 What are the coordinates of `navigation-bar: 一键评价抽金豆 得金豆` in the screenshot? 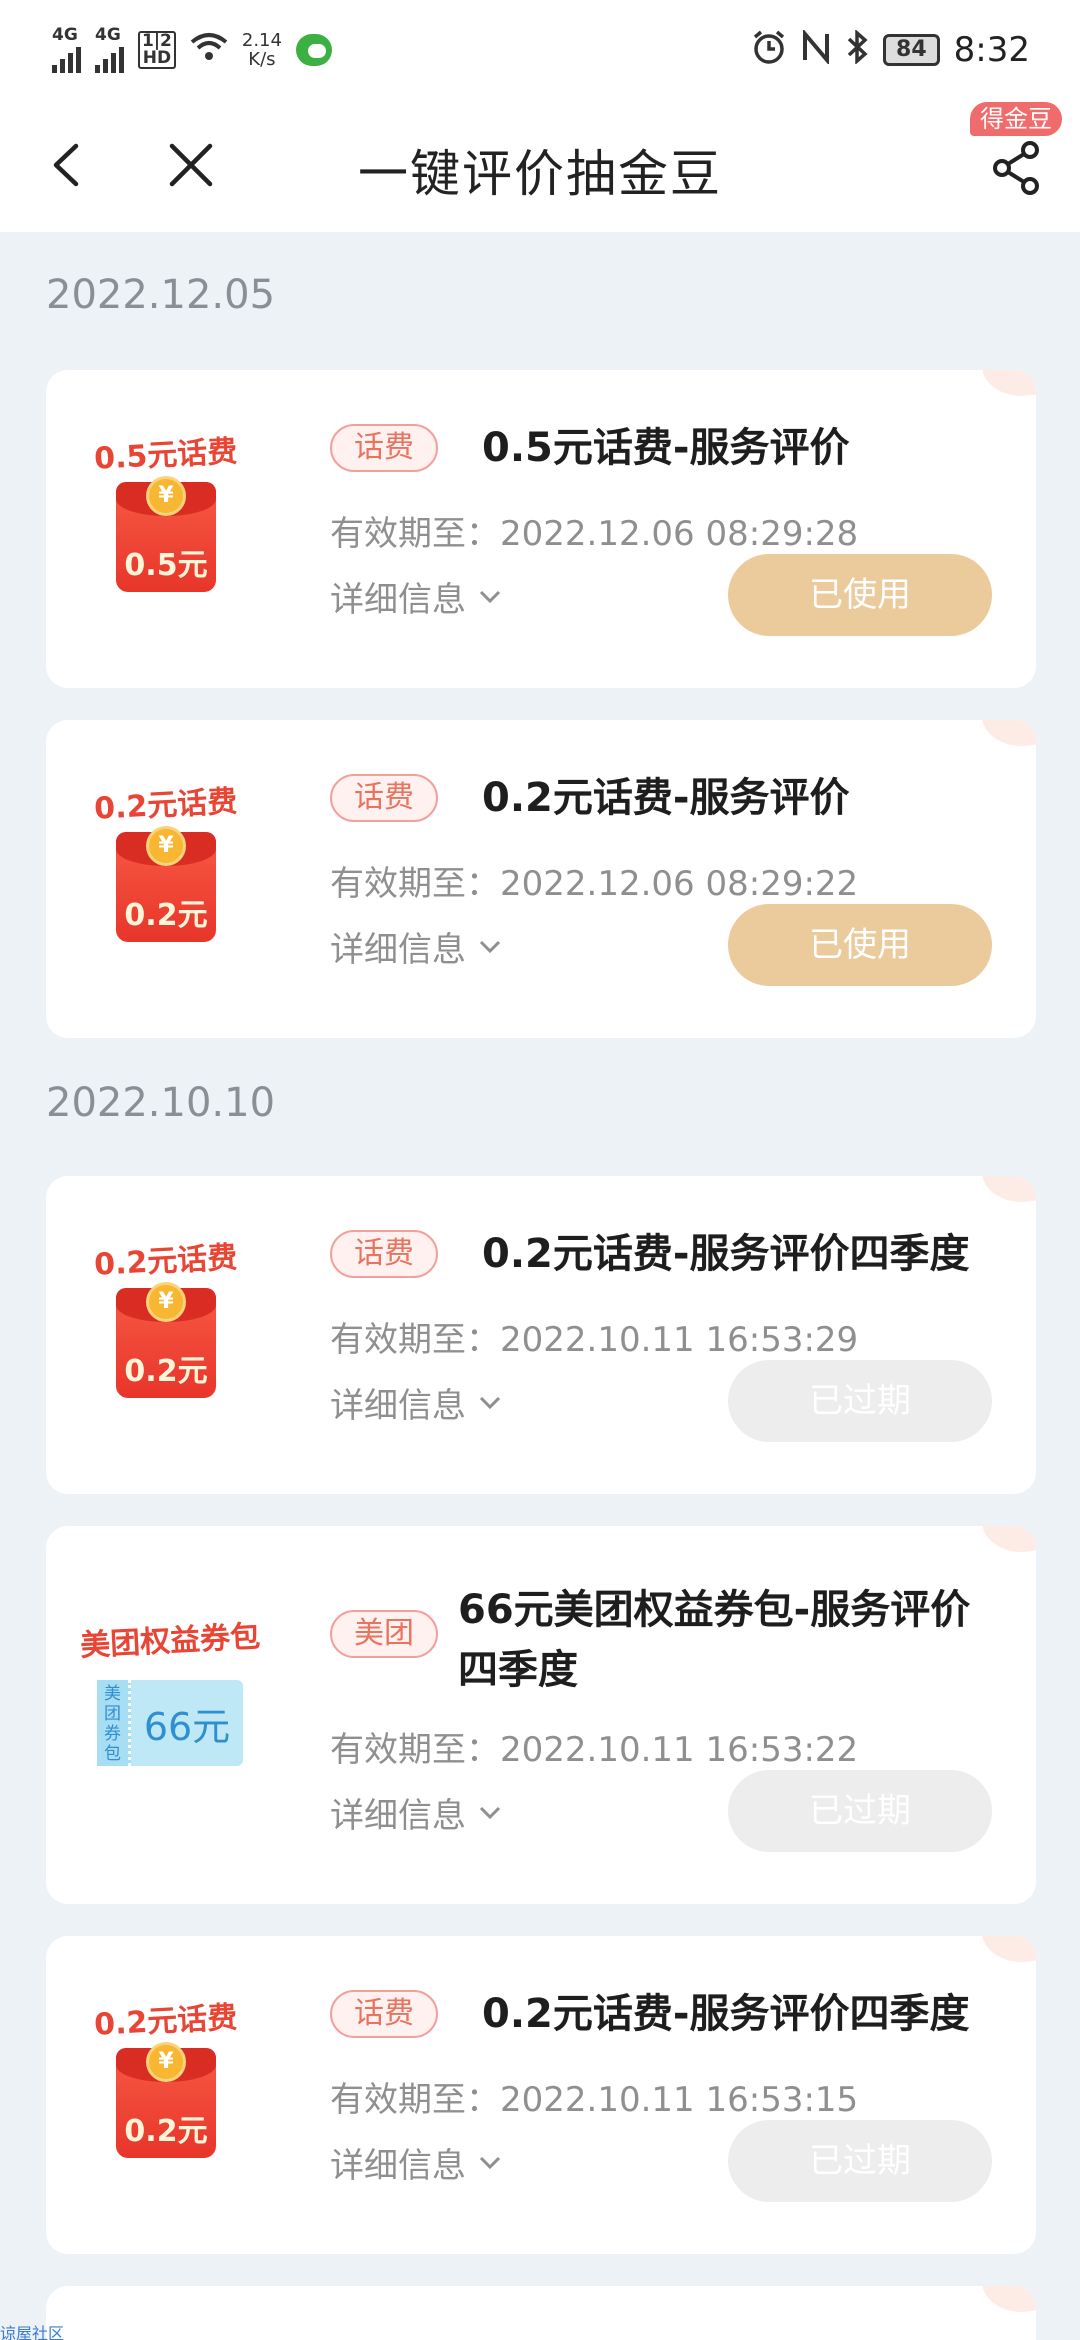 It's located at (540, 166).